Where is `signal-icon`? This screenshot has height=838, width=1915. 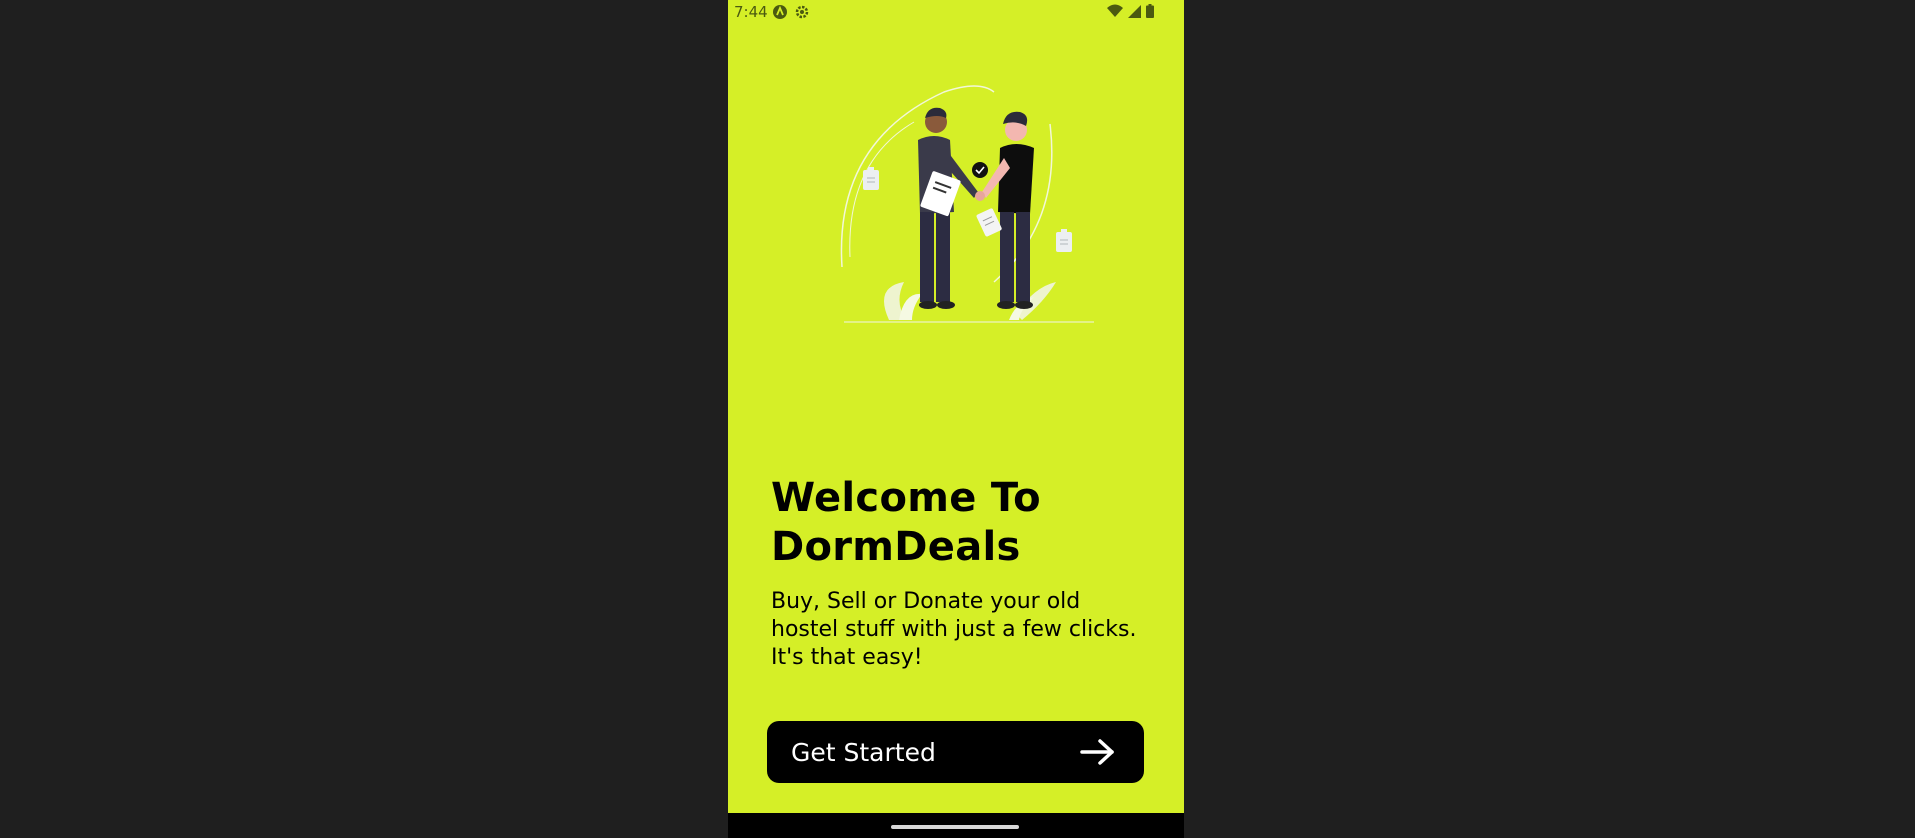 signal-icon is located at coordinates (1134, 11).